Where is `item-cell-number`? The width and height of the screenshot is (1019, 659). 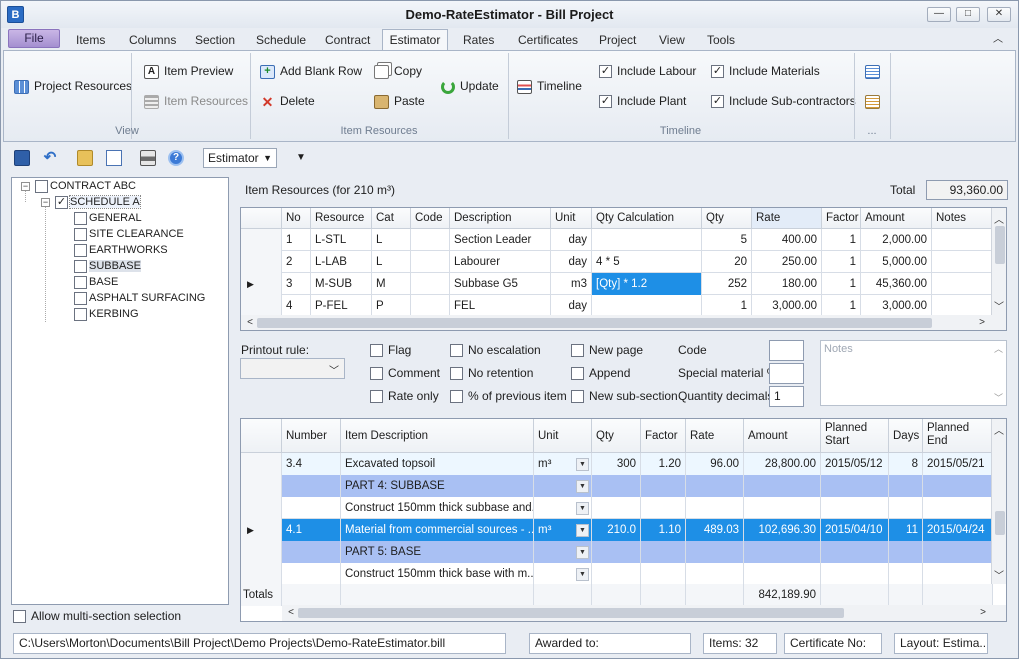
item-cell-number is located at coordinates (311, 508).